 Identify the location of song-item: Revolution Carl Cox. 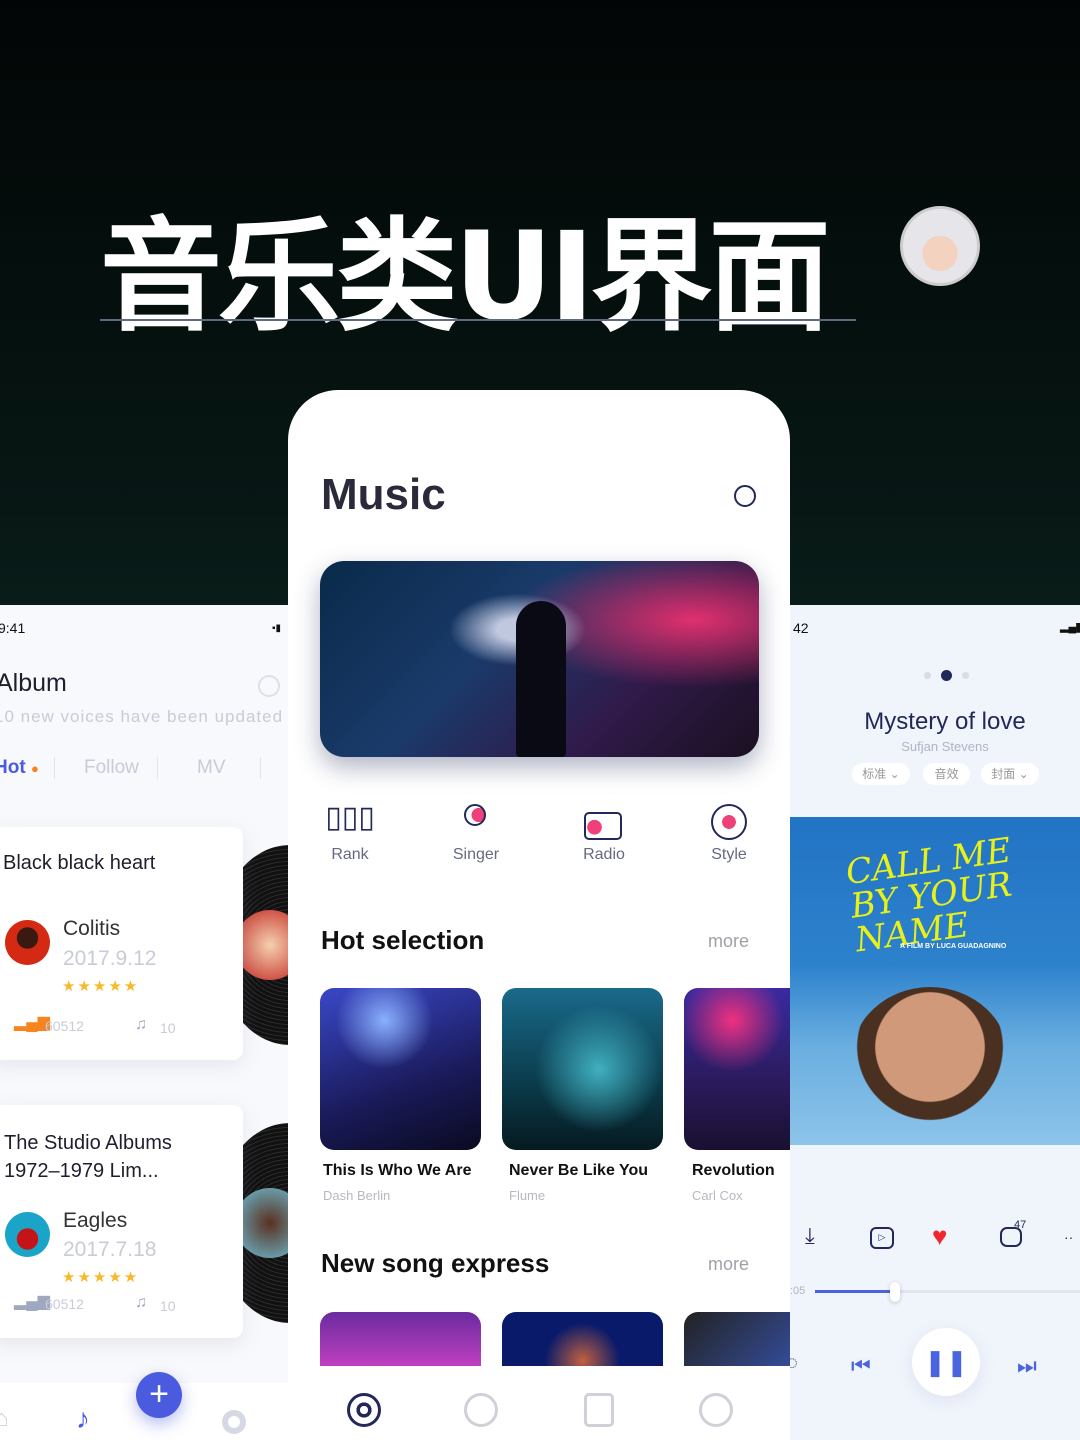
(733, 1182).